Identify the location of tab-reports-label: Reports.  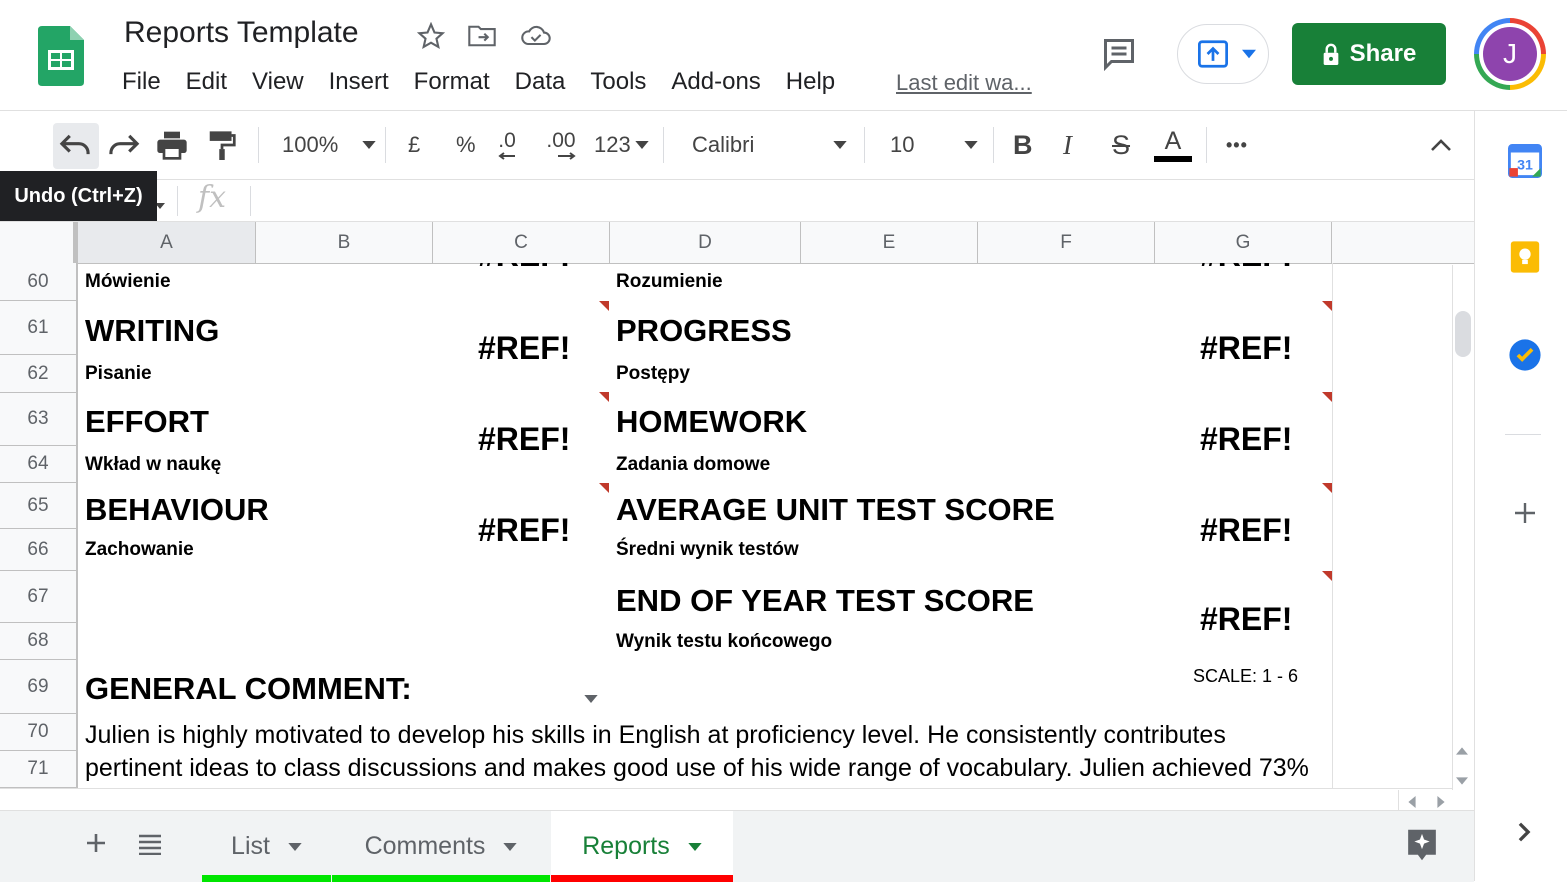
(626, 846).